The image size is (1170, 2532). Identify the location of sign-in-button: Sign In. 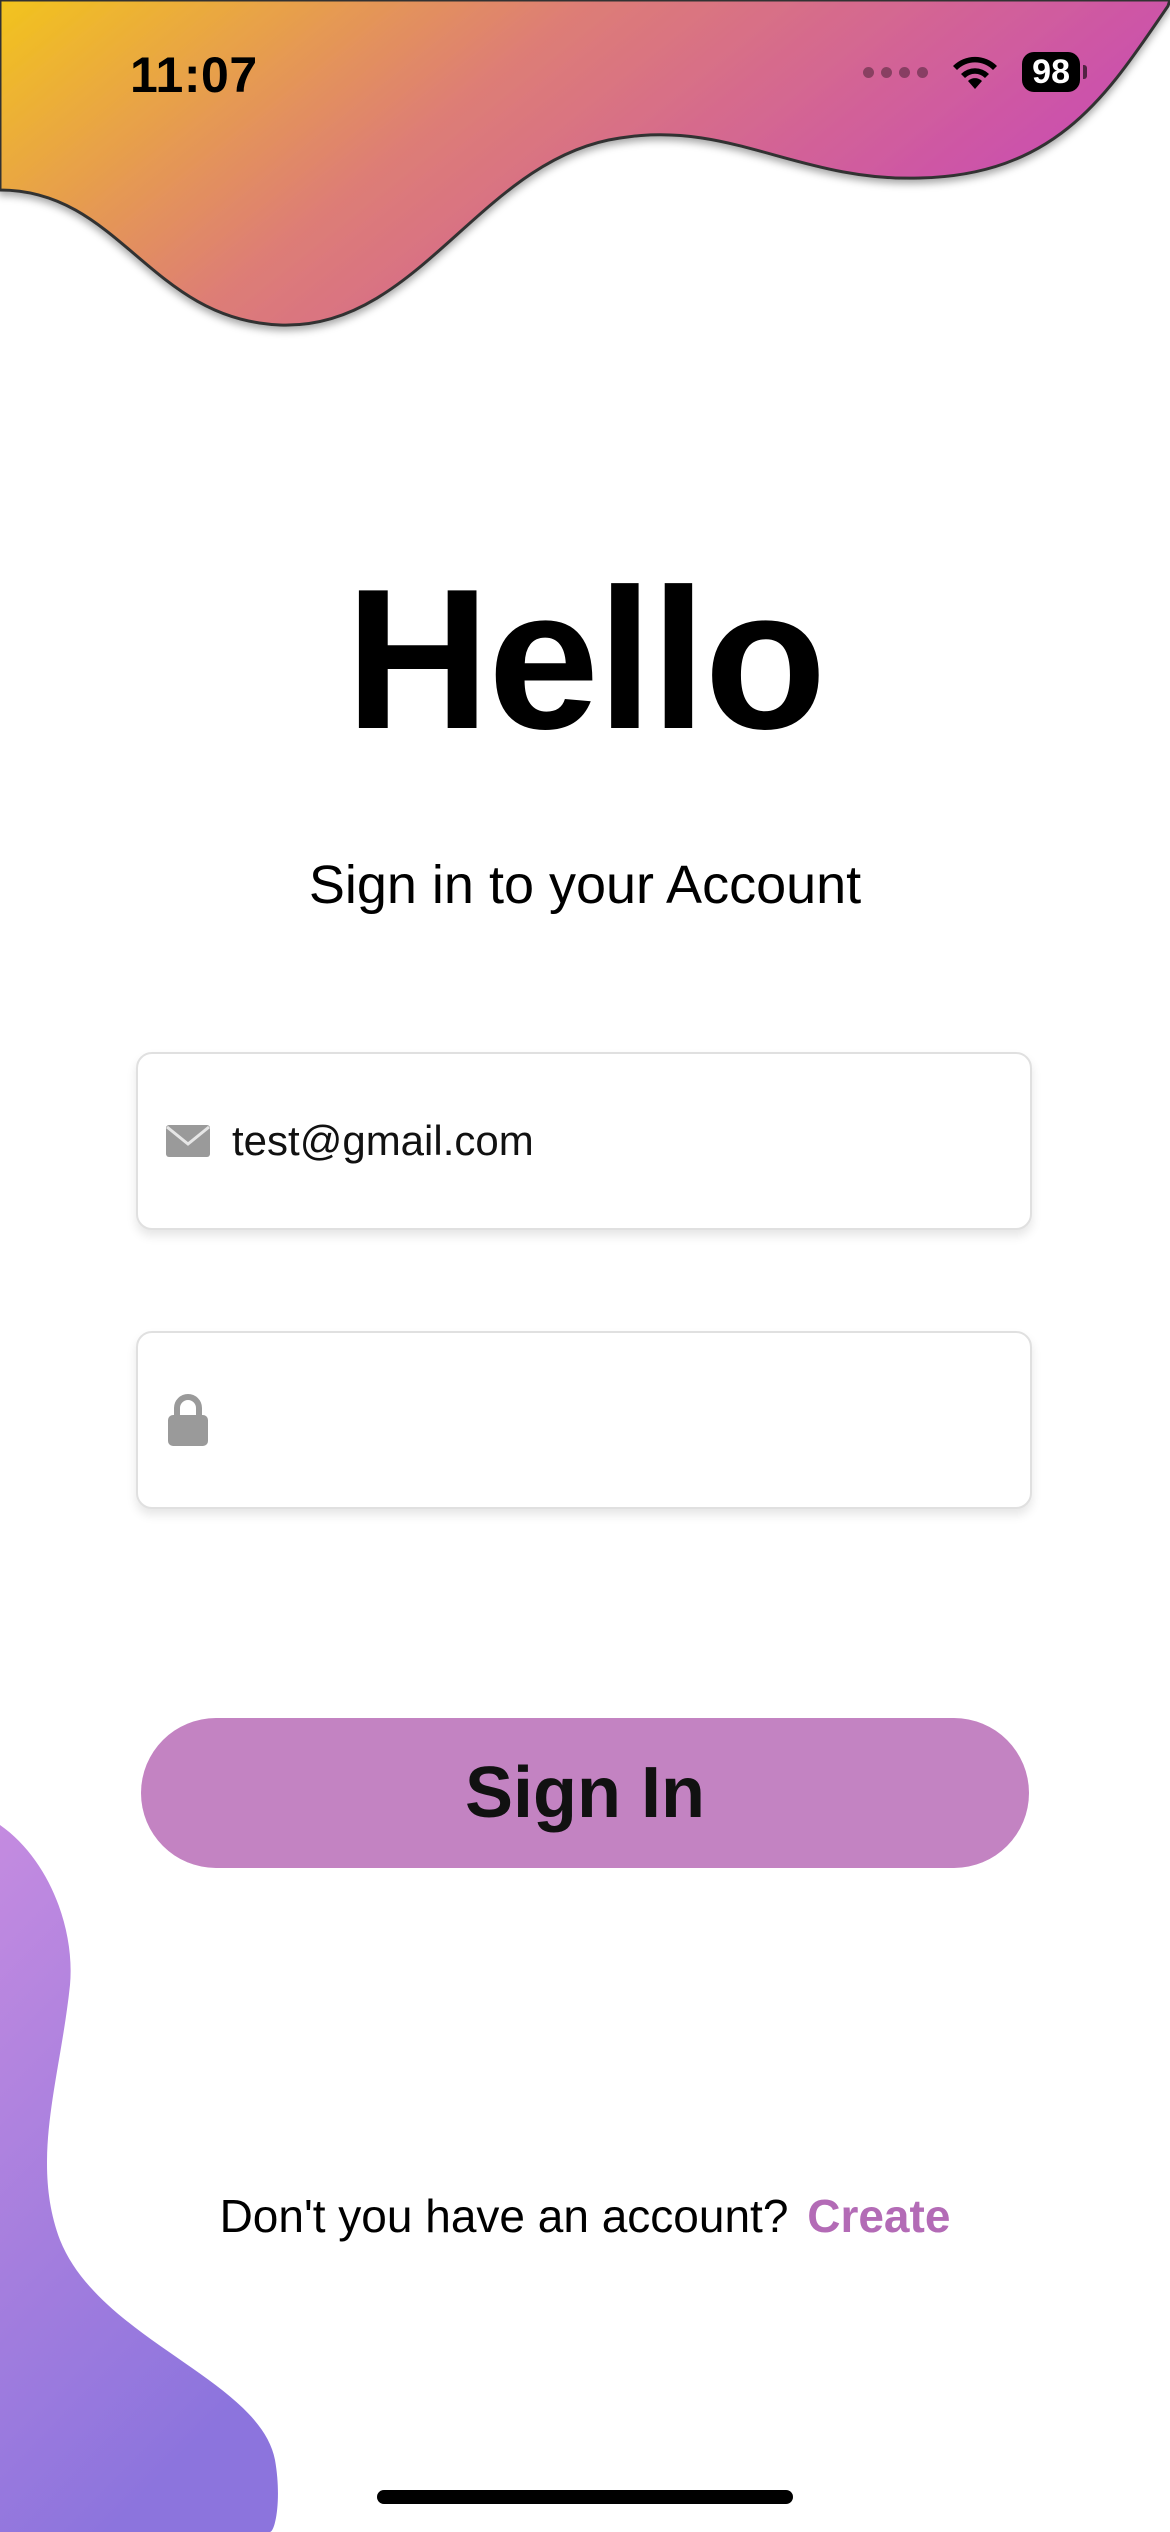
(585, 1793).